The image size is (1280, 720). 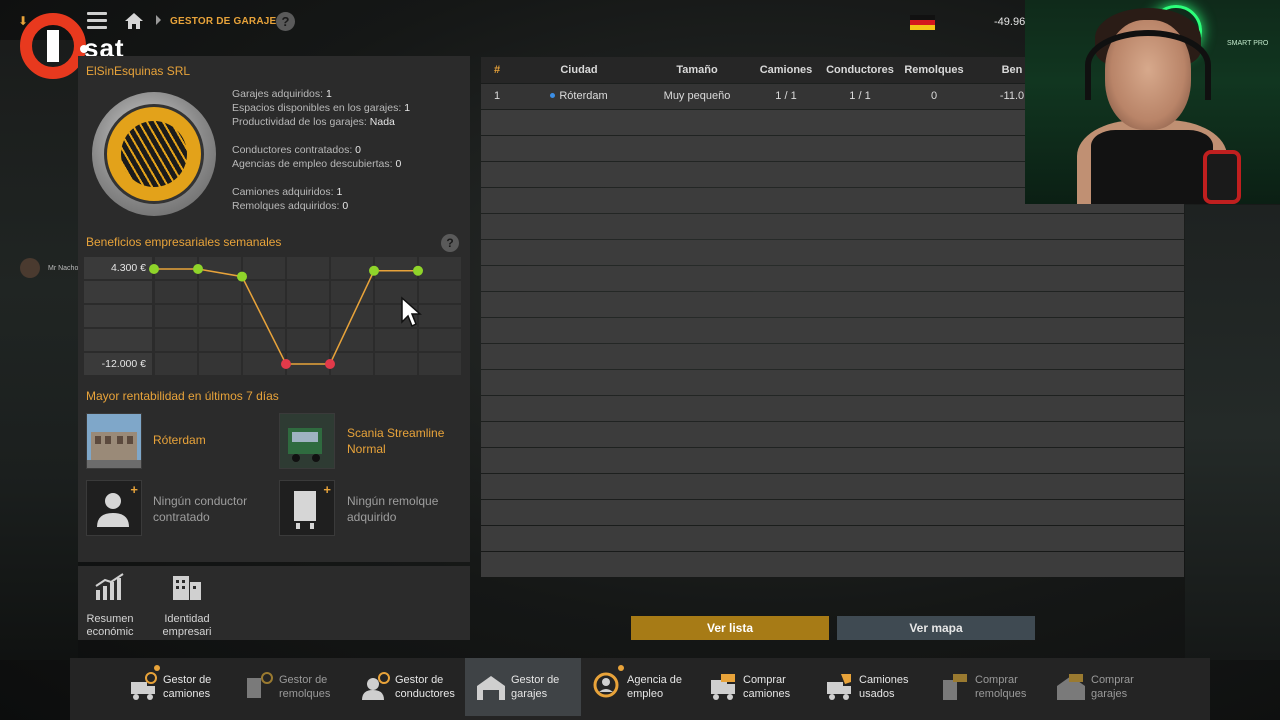 I want to click on nav-label: Camiones usados, so click(x=884, y=687).